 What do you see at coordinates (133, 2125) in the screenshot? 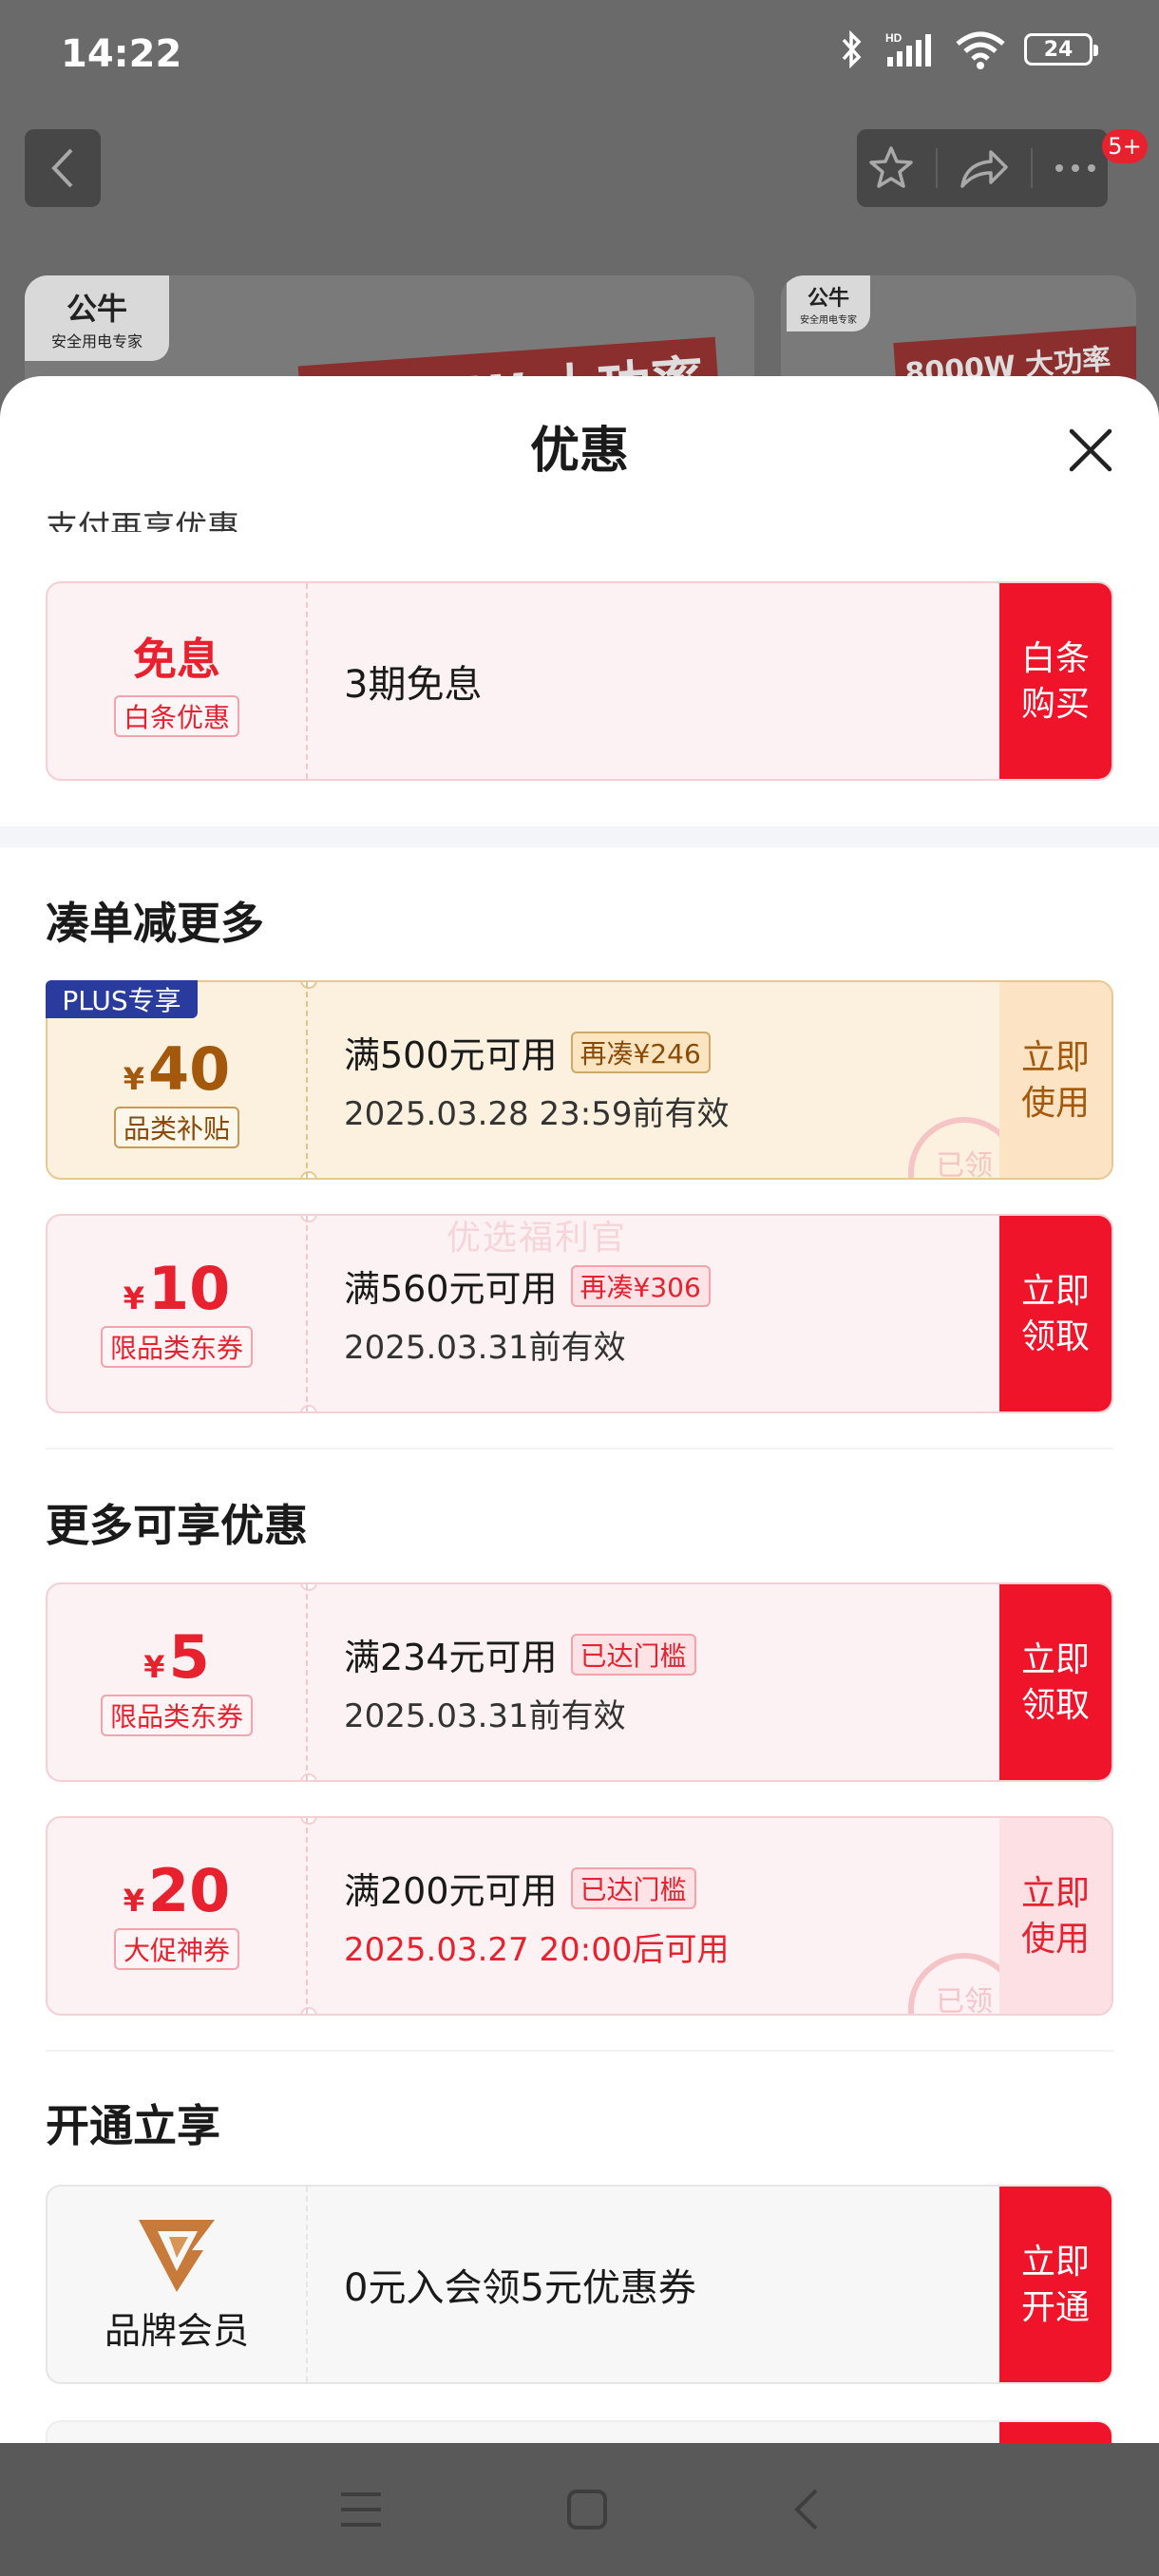
I see `section-title: 开通立享` at bounding box center [133, 2125].